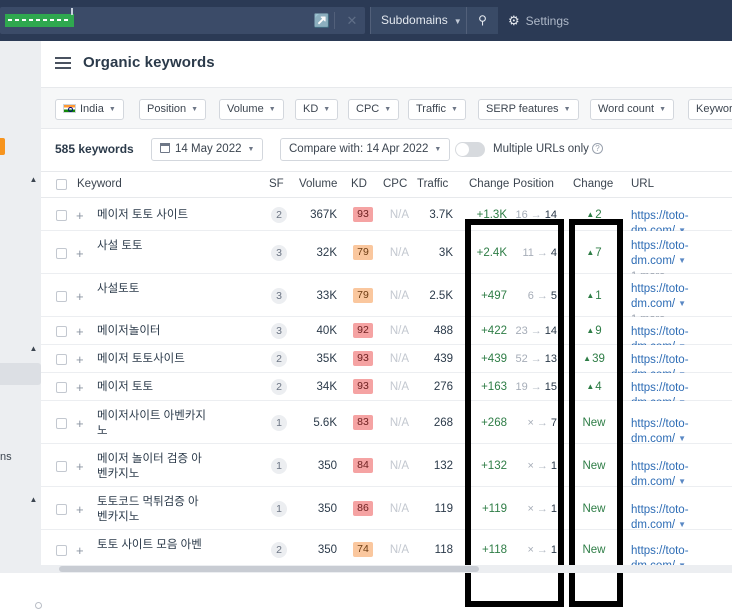  Describe the element at coordinates (538, 20) in the screenshot. I see `settings-button: ⚙ Settings` at that location.